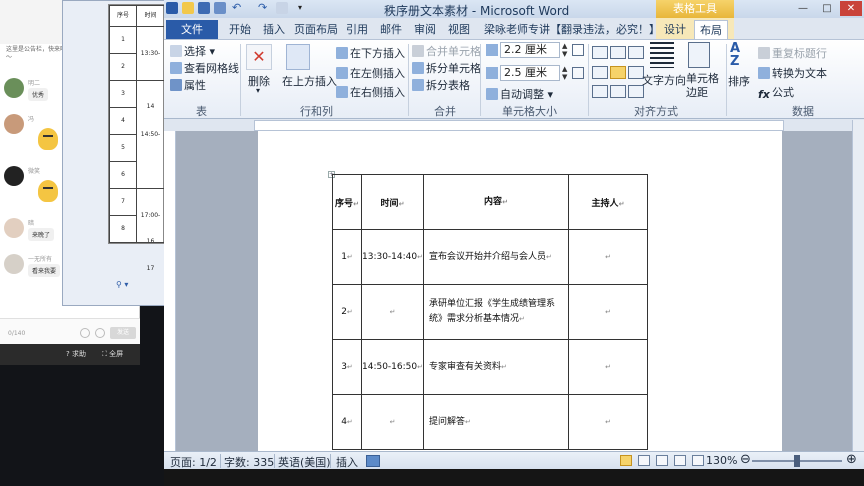 The image size is (864, 486). I want to click on send-button: 发送, so click(123, 333).